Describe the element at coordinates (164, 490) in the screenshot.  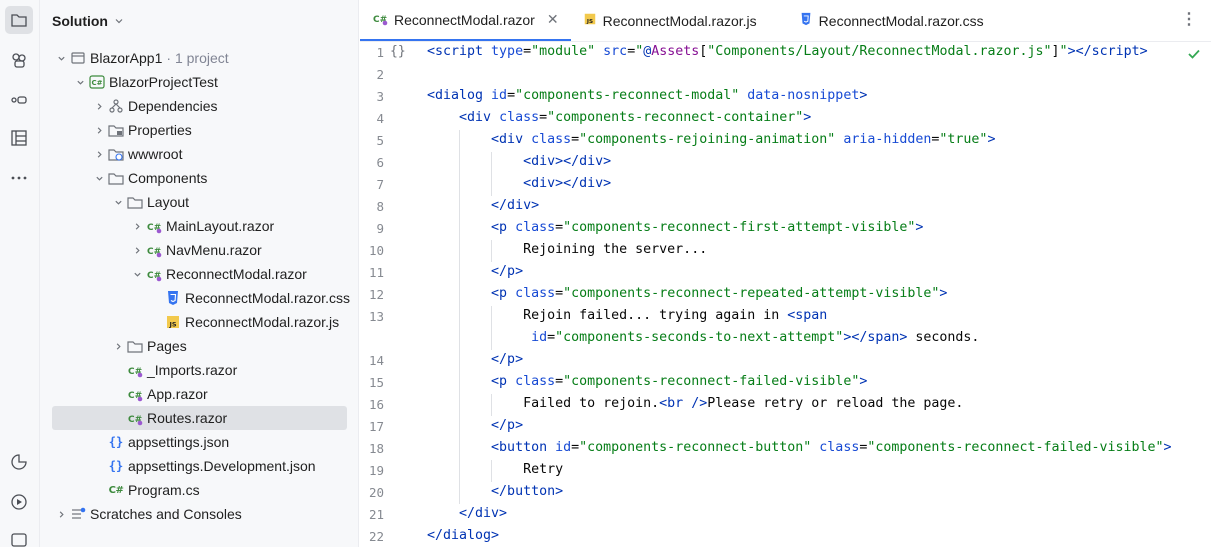
I see `tree-item-label: Program.cs` at that location.